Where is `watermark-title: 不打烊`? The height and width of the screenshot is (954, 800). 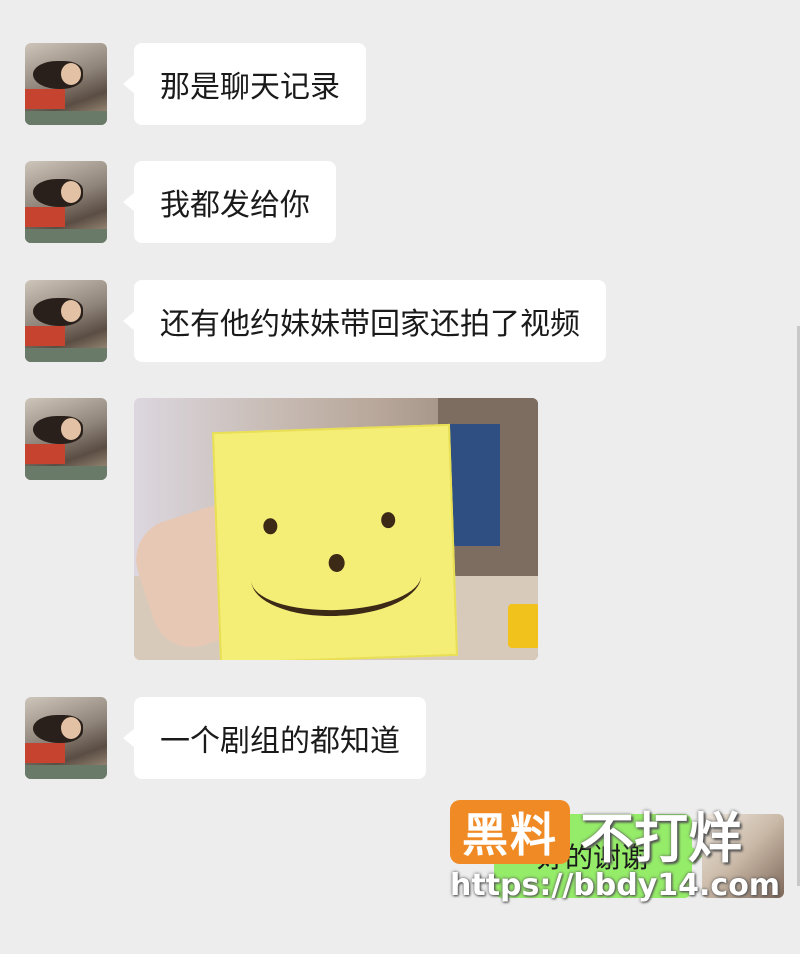 watermark-title: 不打烊 is located at coordinates (661, 838).